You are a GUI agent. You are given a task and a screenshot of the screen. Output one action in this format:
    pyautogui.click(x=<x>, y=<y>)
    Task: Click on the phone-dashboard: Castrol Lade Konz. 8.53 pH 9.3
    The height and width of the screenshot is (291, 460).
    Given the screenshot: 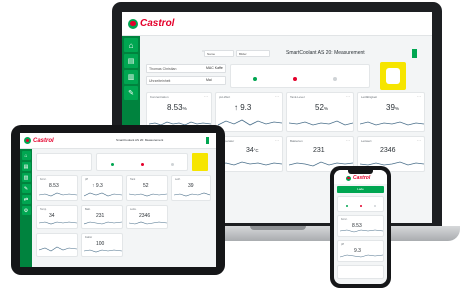 What is the action you would take?
    pyautogui.click(x=360, y=227)
    